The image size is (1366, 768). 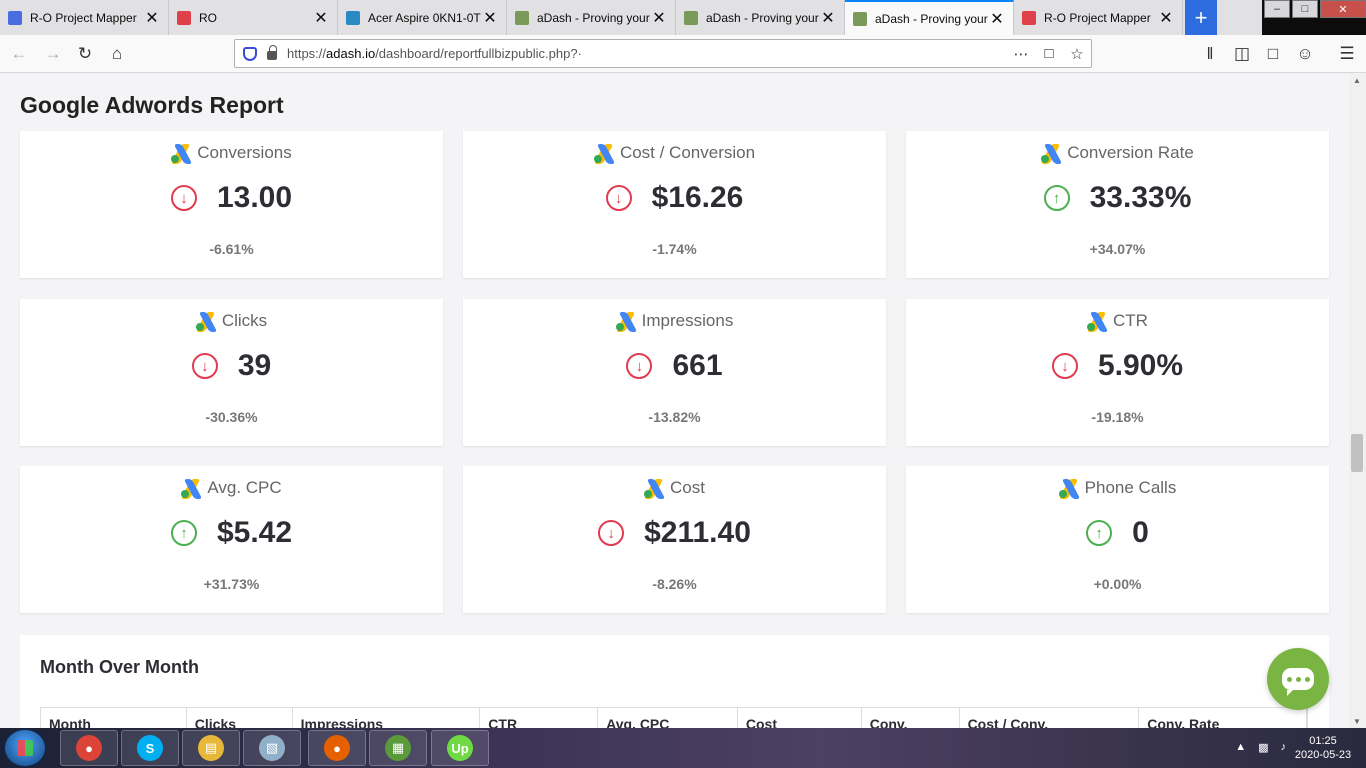 What do you see at coordinates (1305, 54) in the screenshot?
I see `account-icon: ☺` at bounding box center [1305, 54].